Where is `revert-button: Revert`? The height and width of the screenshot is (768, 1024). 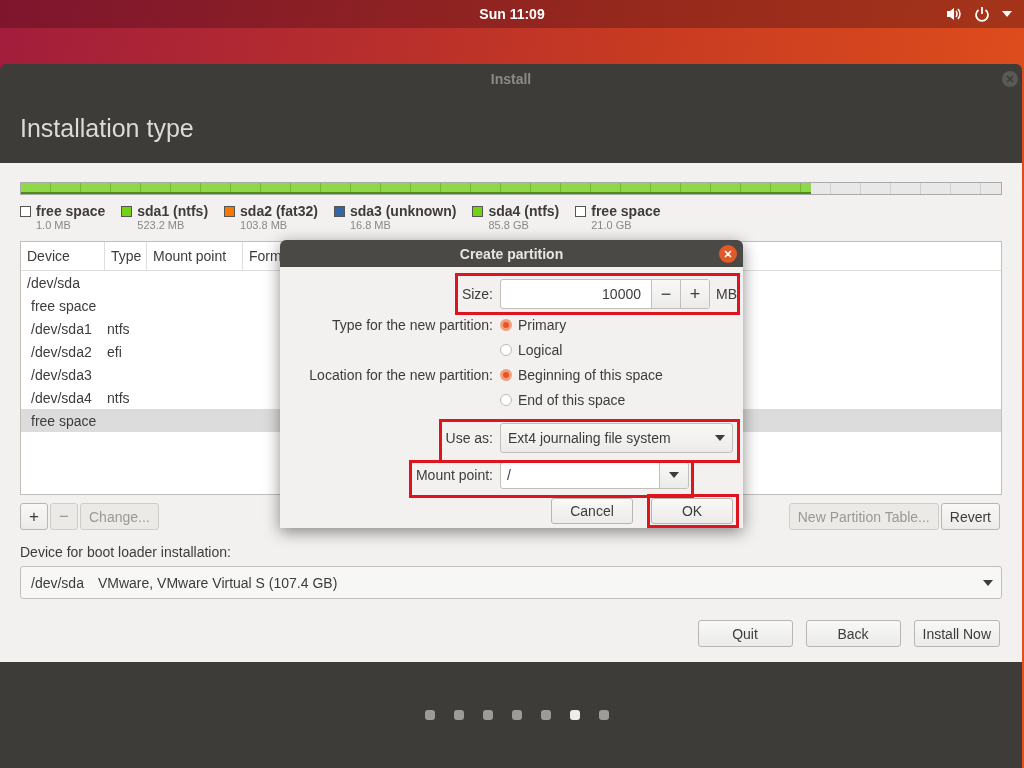 revert-button: Revert is located at coordinates (970, 516).